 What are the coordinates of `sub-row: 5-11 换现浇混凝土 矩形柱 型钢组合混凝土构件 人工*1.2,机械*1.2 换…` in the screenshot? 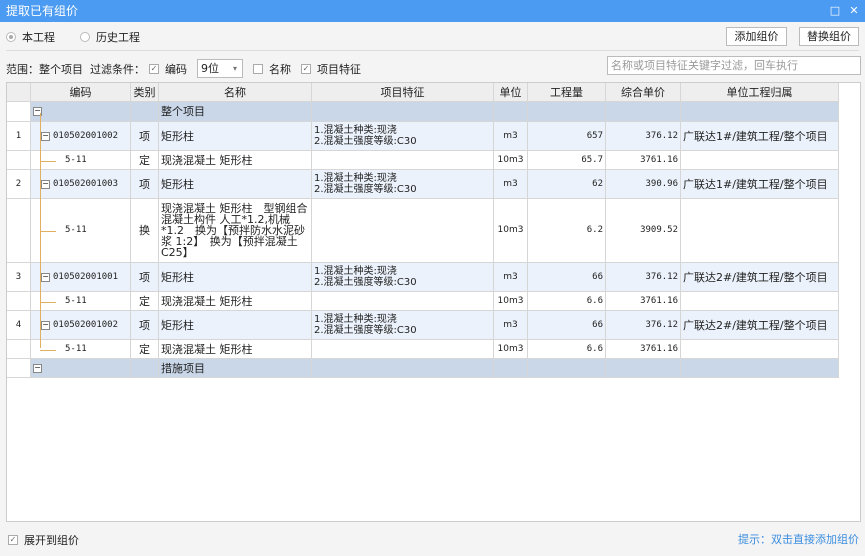 It's located at (423, 231).